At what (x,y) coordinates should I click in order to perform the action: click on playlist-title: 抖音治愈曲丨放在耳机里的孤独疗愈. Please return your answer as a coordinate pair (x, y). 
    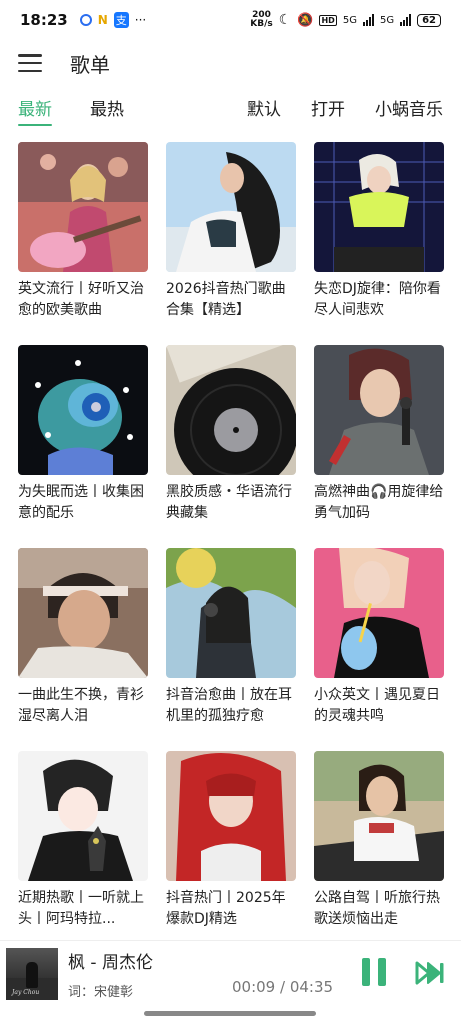
    Looking at the image, I should click on (229, 705).